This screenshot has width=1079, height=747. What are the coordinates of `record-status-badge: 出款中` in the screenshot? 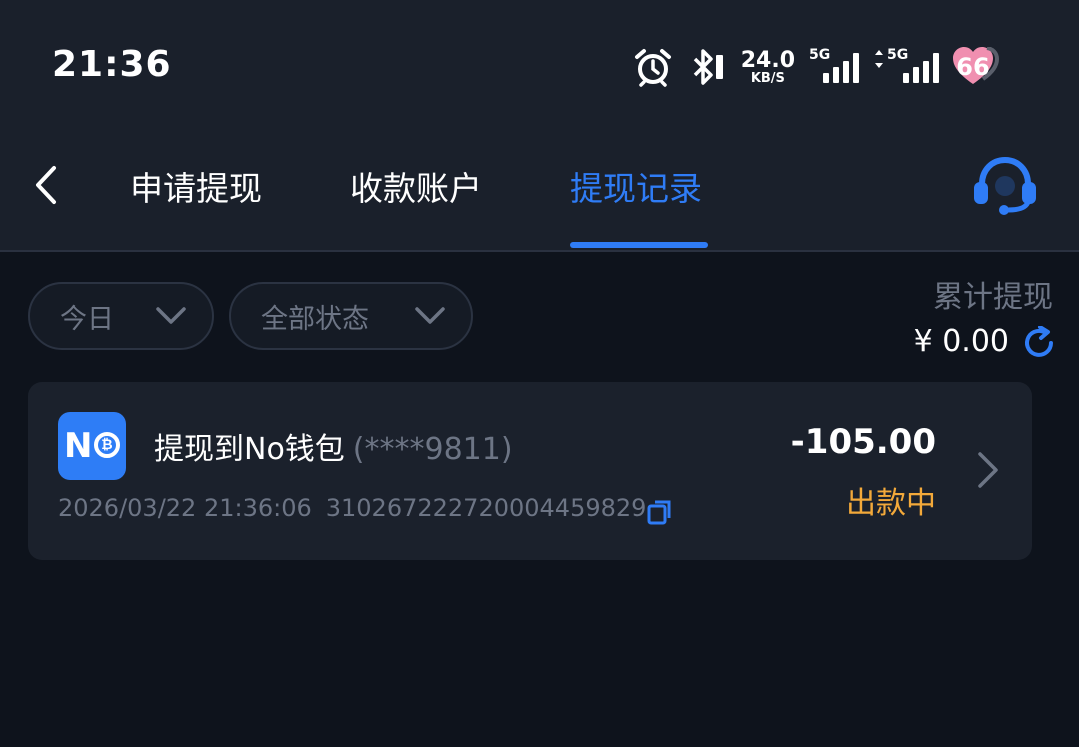 It's located at (891, 503).